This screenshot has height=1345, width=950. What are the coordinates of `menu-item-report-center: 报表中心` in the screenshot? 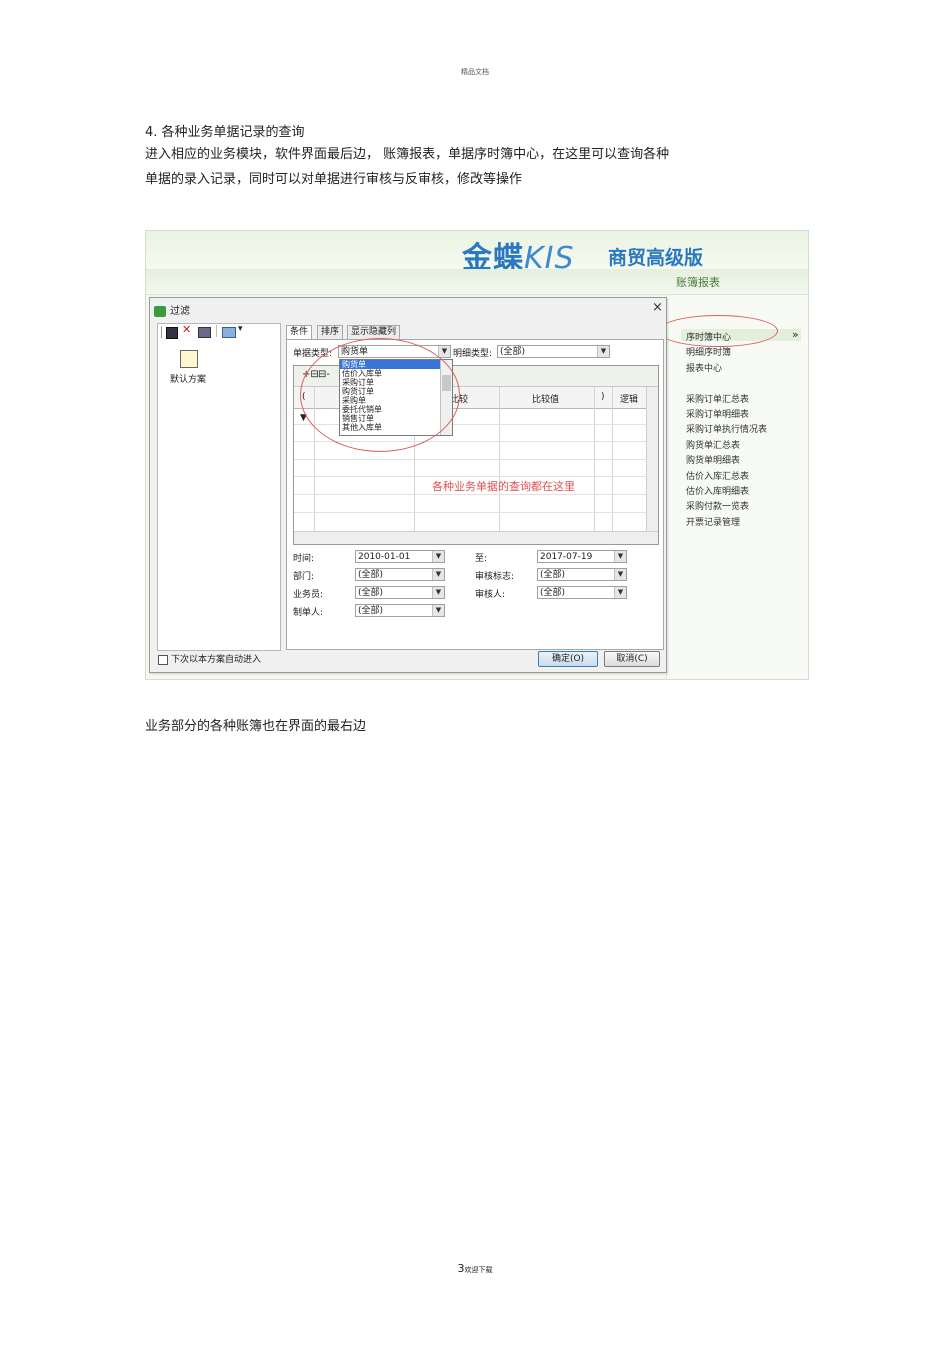 It's located at (704, 367).